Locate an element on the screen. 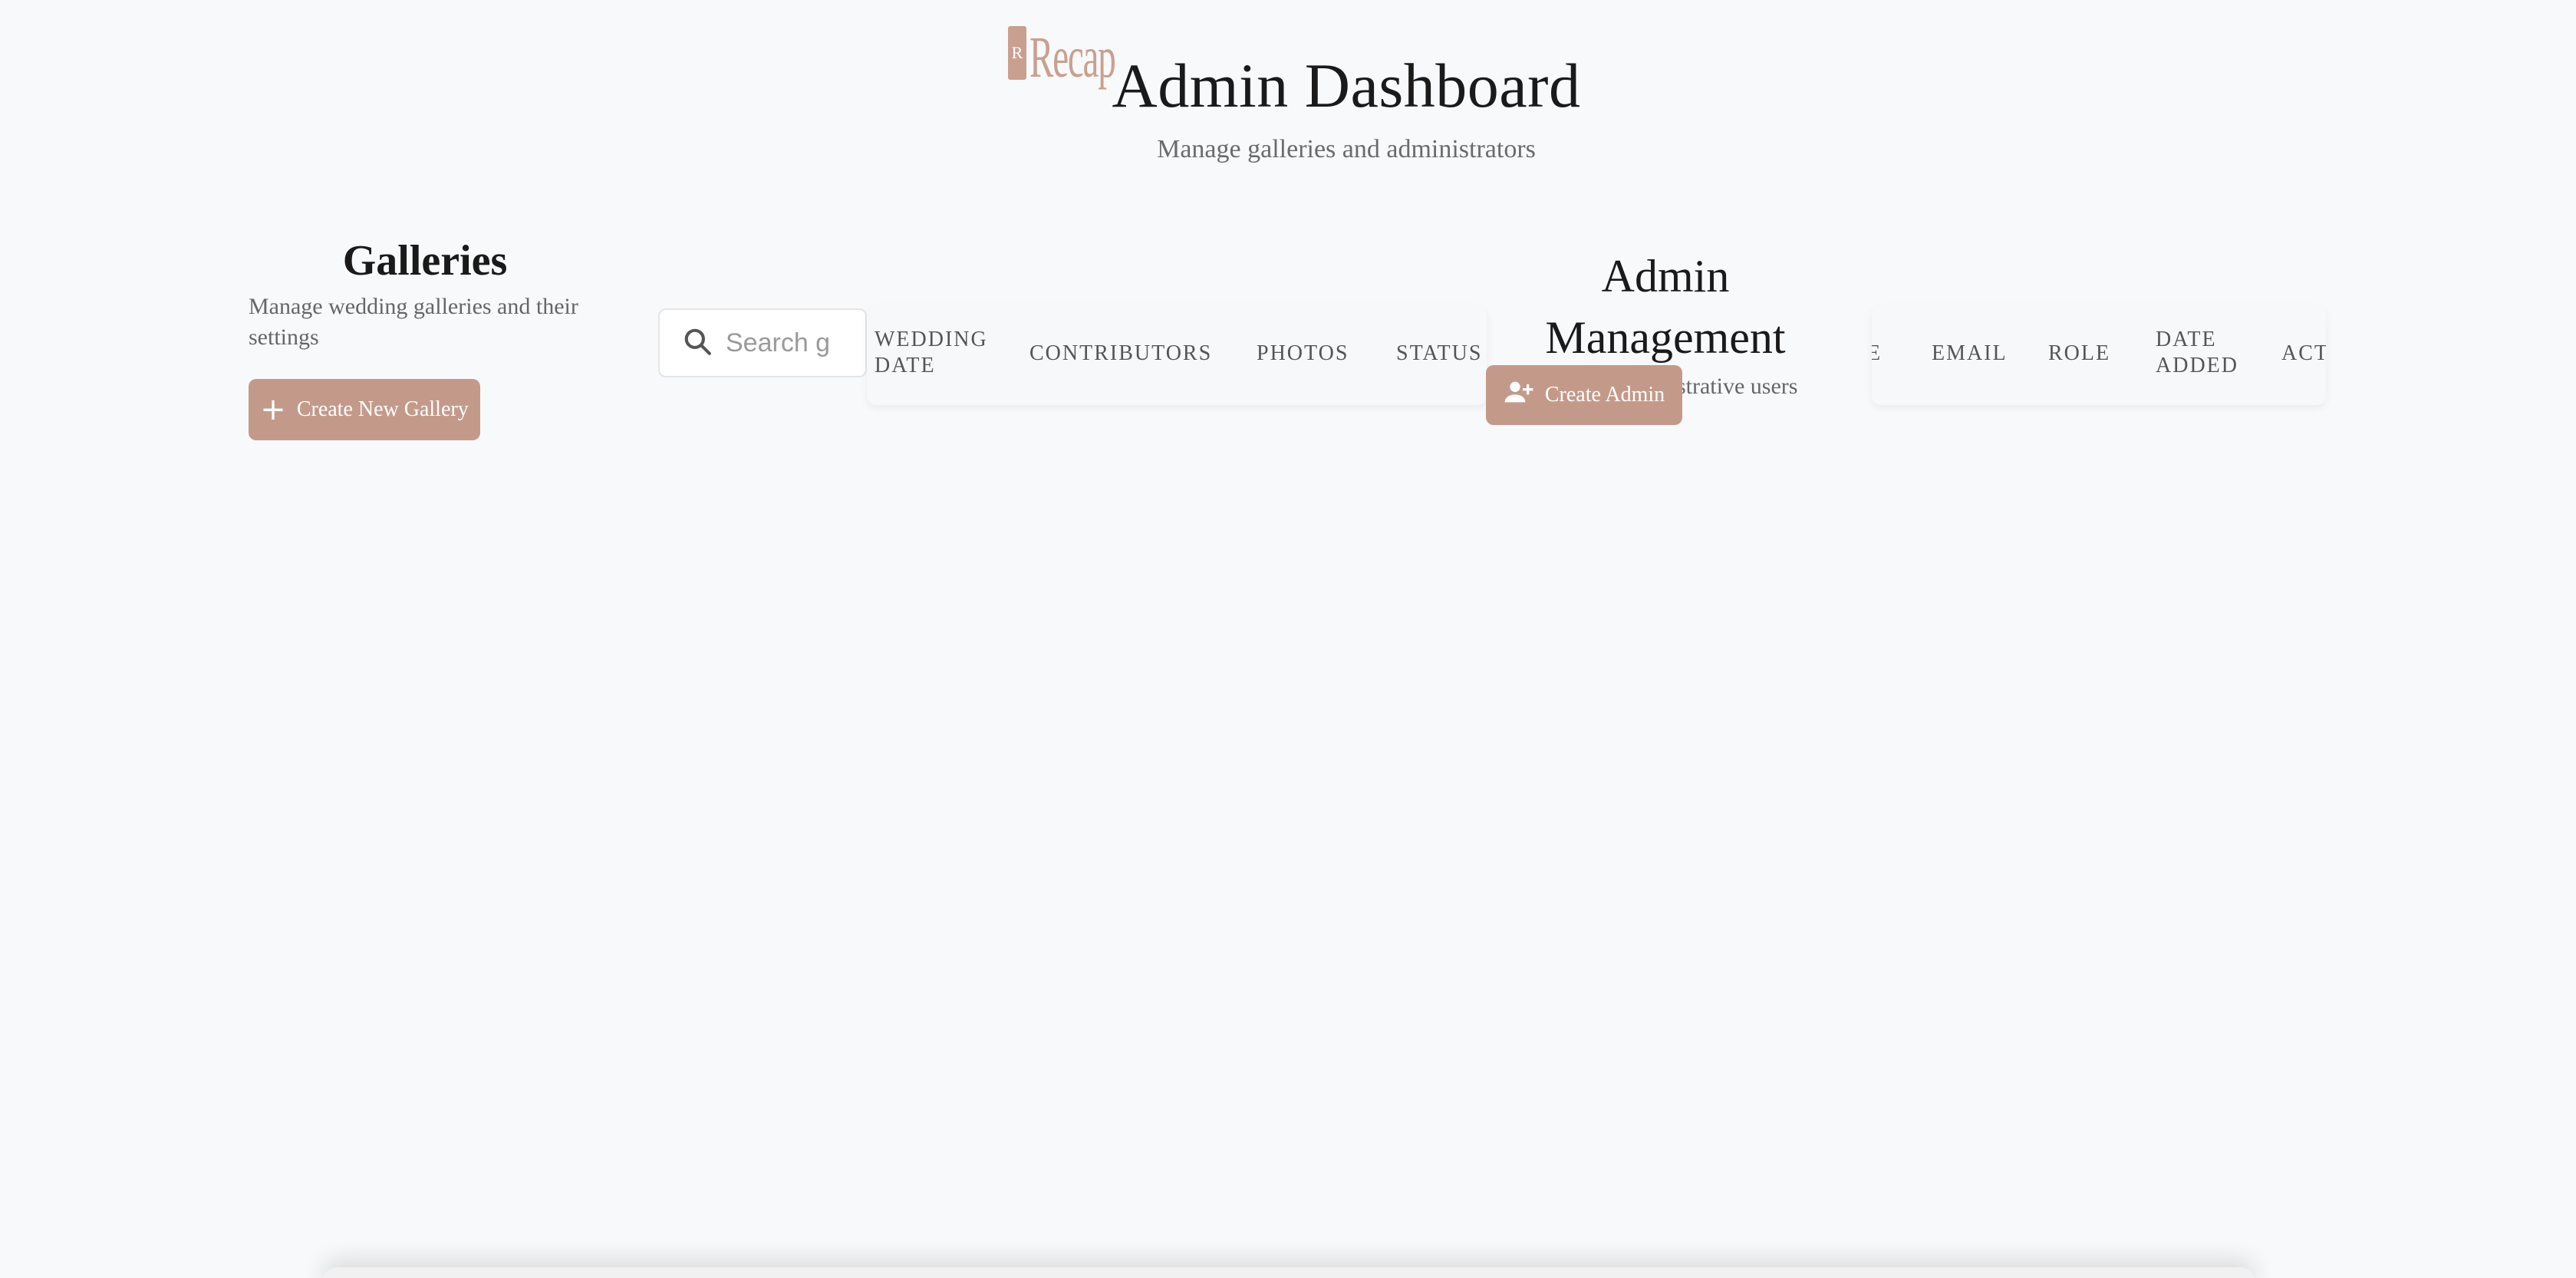 The height and width of the screenshot is (1278, 2576). galleries-table: WEDDING DATE CONTRIBUTORS PHOTOS STATUS is located at coordinates (1177, 355).